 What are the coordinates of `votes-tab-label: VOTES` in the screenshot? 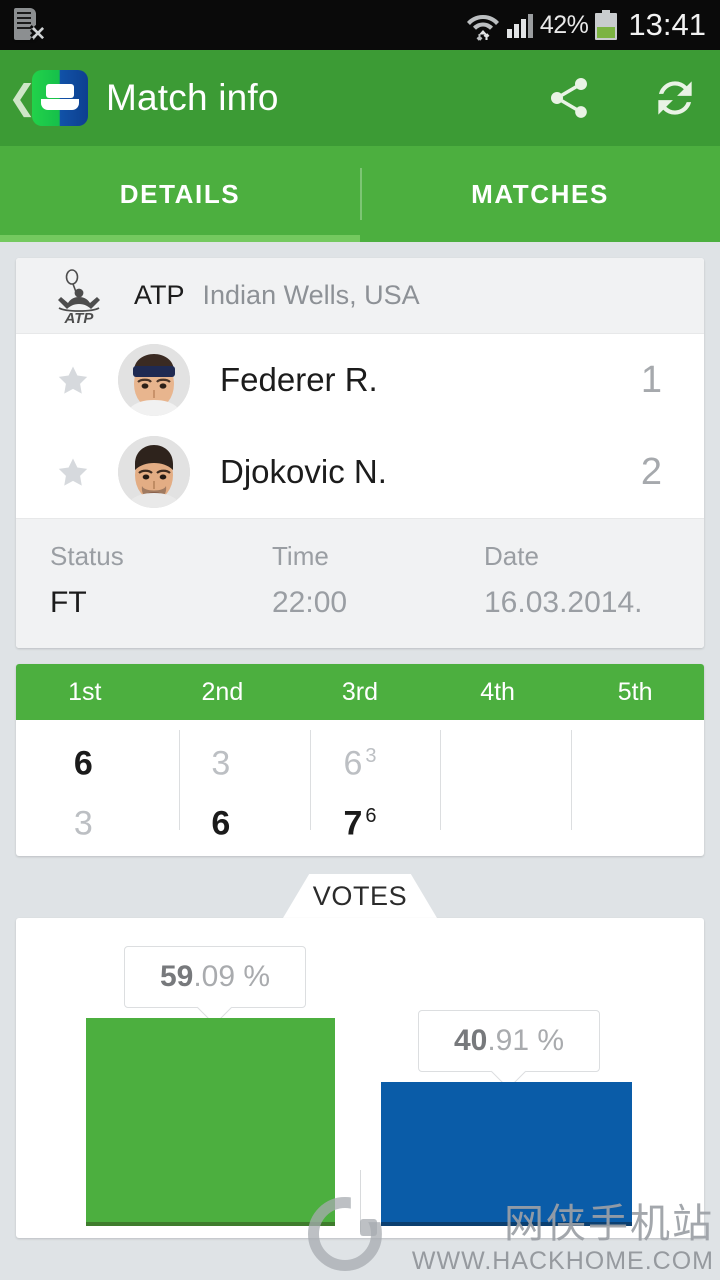 It's located at (360, 896).